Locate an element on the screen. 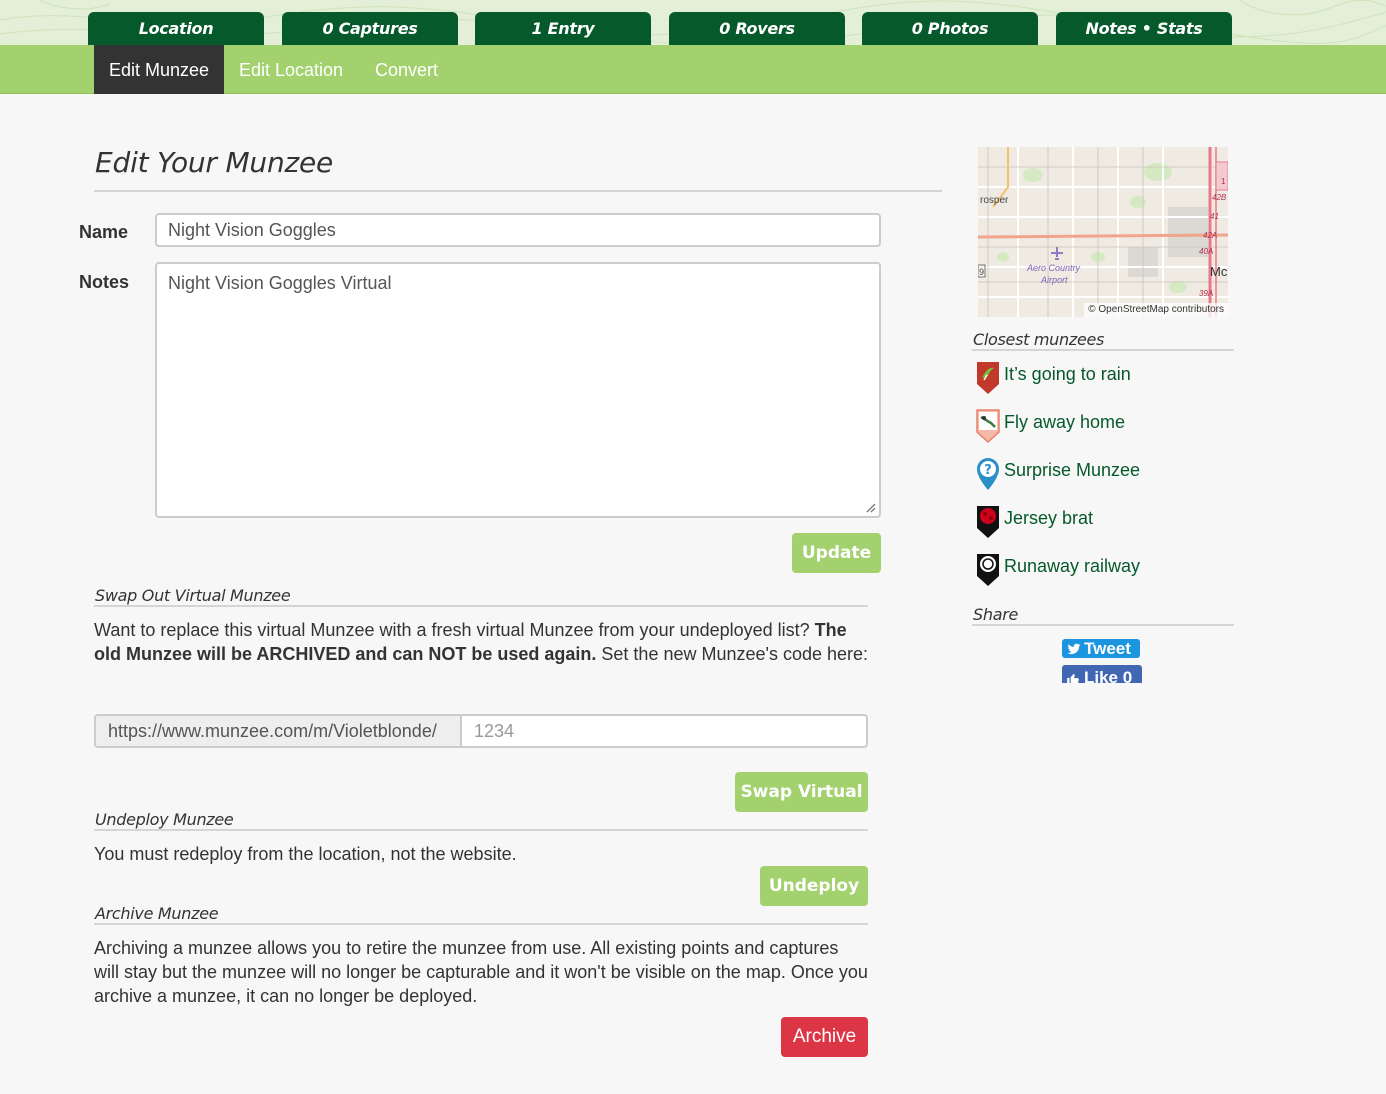 The width and height of the screenshot is (1386, 1094). munzee-code-input: 1234 is located at coordinates (664, 731).